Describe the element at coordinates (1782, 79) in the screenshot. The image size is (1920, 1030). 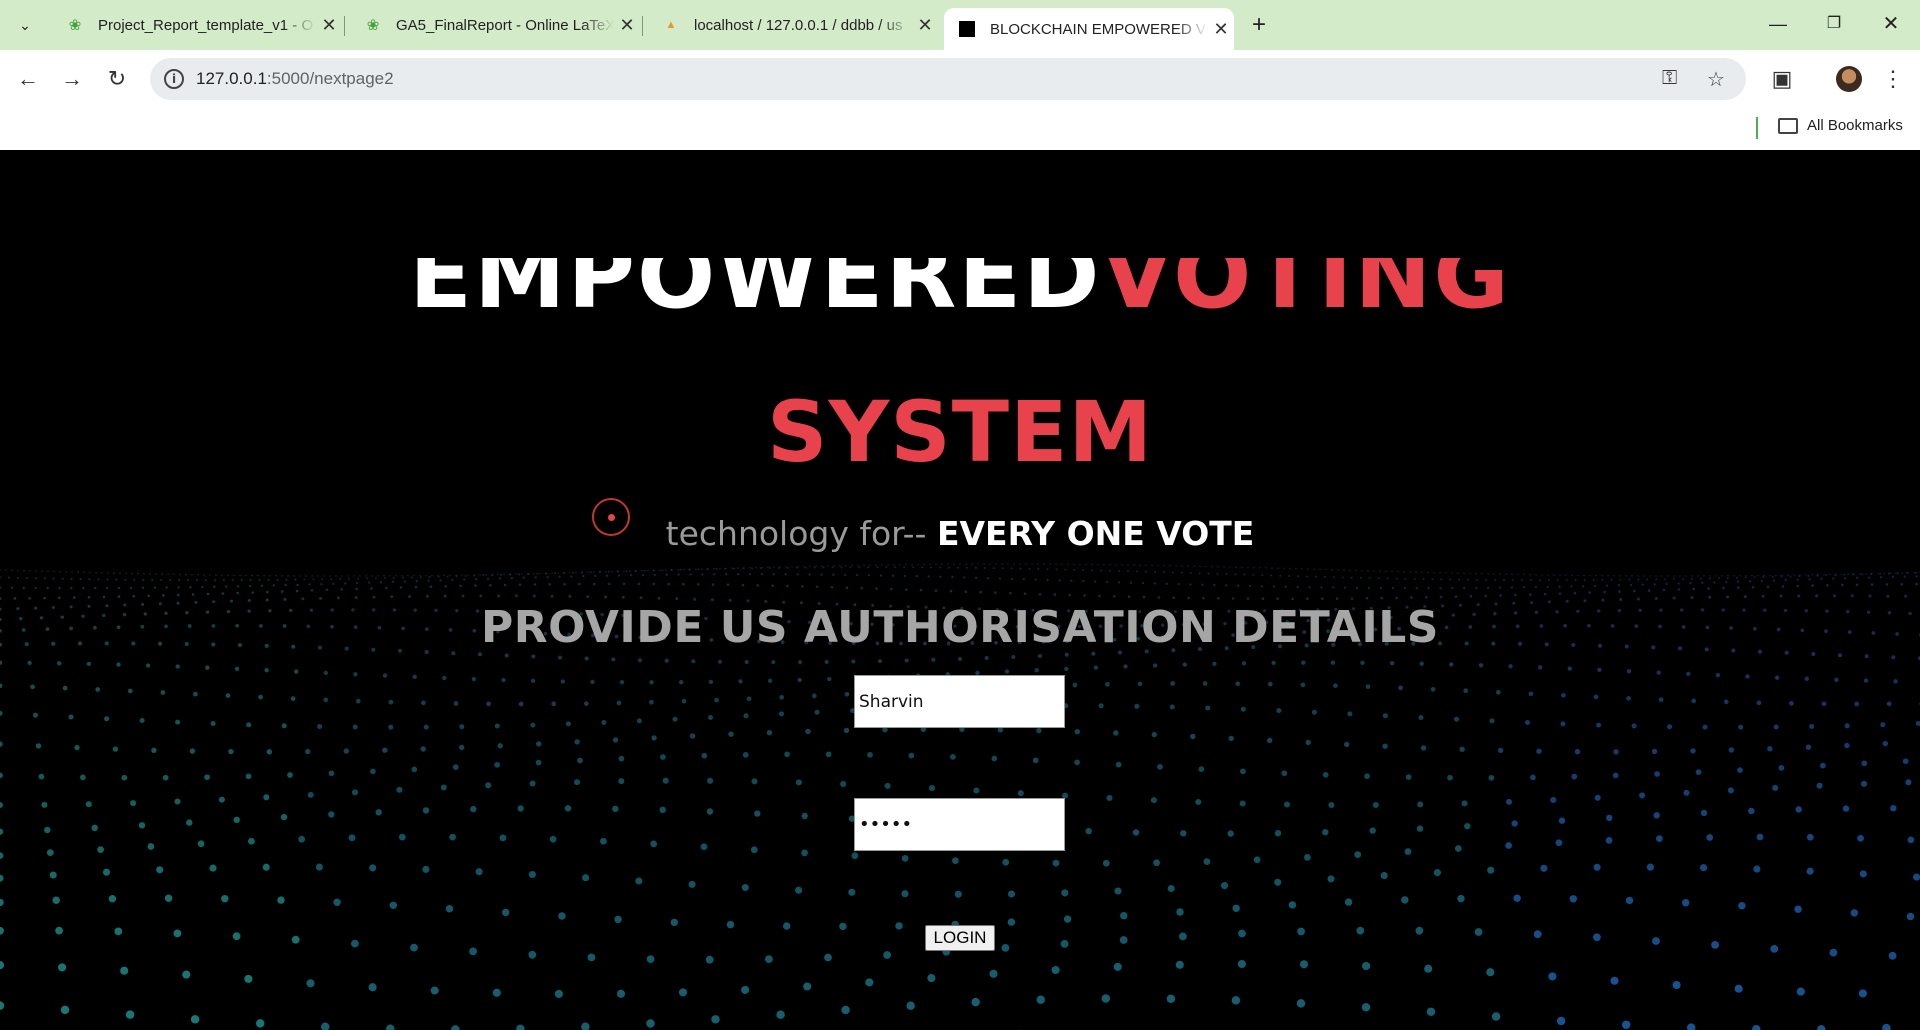
I see `extensions-puzzle-icon: ▣` at that location.